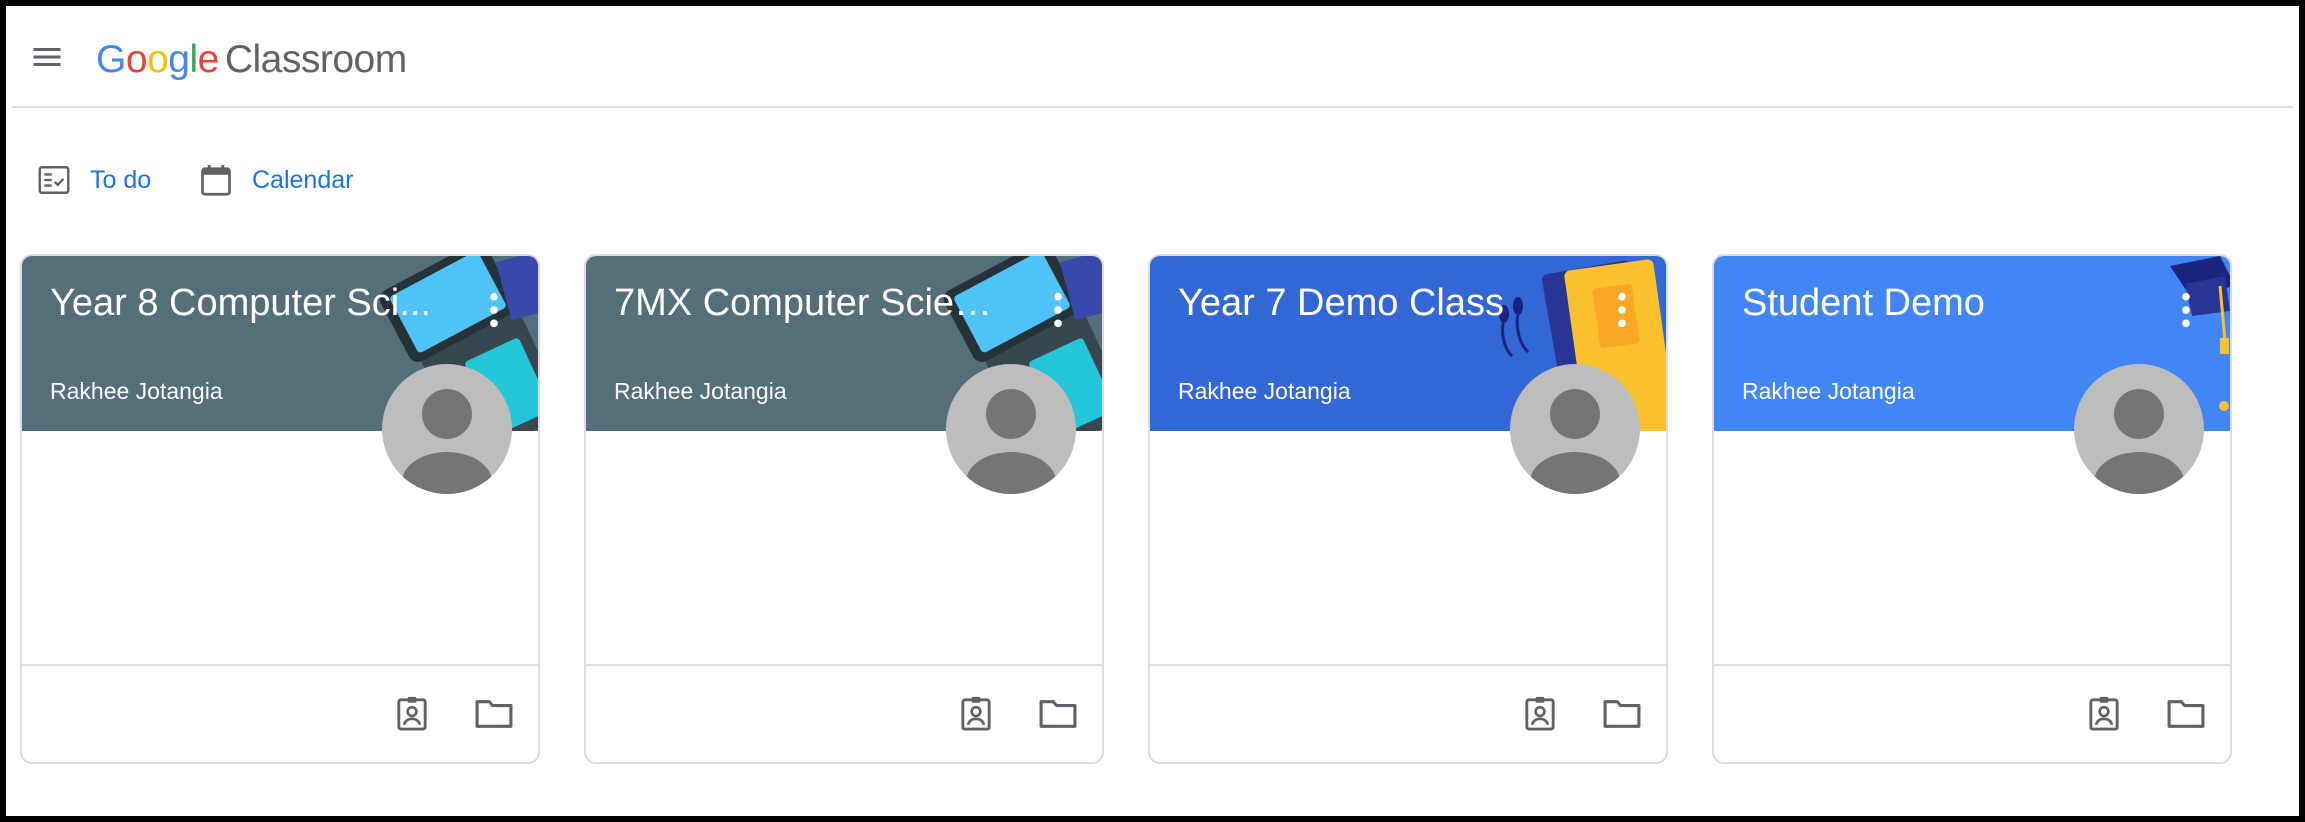  What do you see at coordinates (1408, 509) in the screenshot?
I see `class-card: Year 7 Demo Class Rakhee Jotangia` at bounding box center [1408, 509].